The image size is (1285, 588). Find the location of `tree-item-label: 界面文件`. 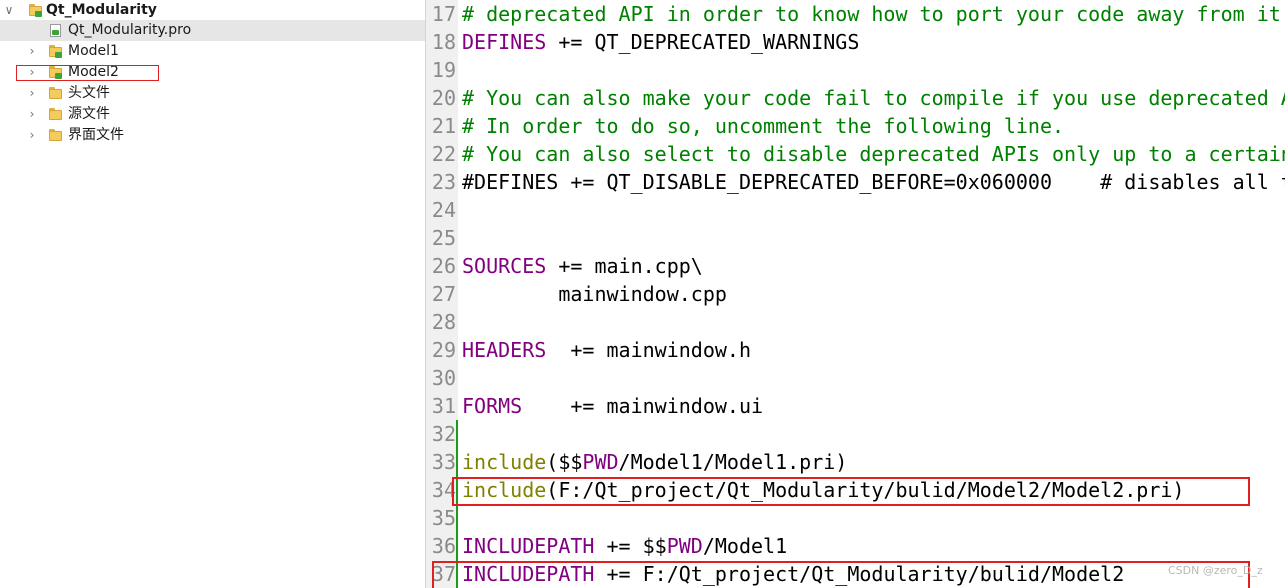

tree-item-label: 界面文件 is located at coordinates (96, 135).